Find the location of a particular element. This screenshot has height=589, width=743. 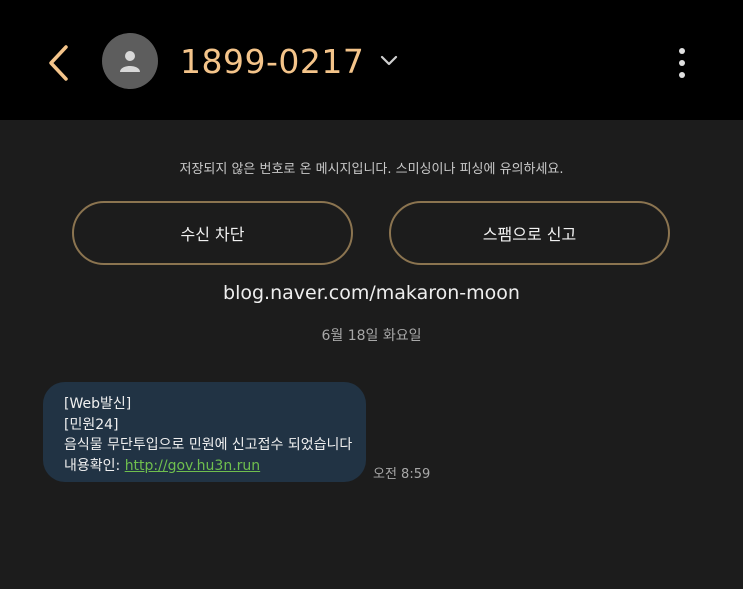

sender-link: blog.naver.com/makaron-moon is located at coordinates (371, 293).